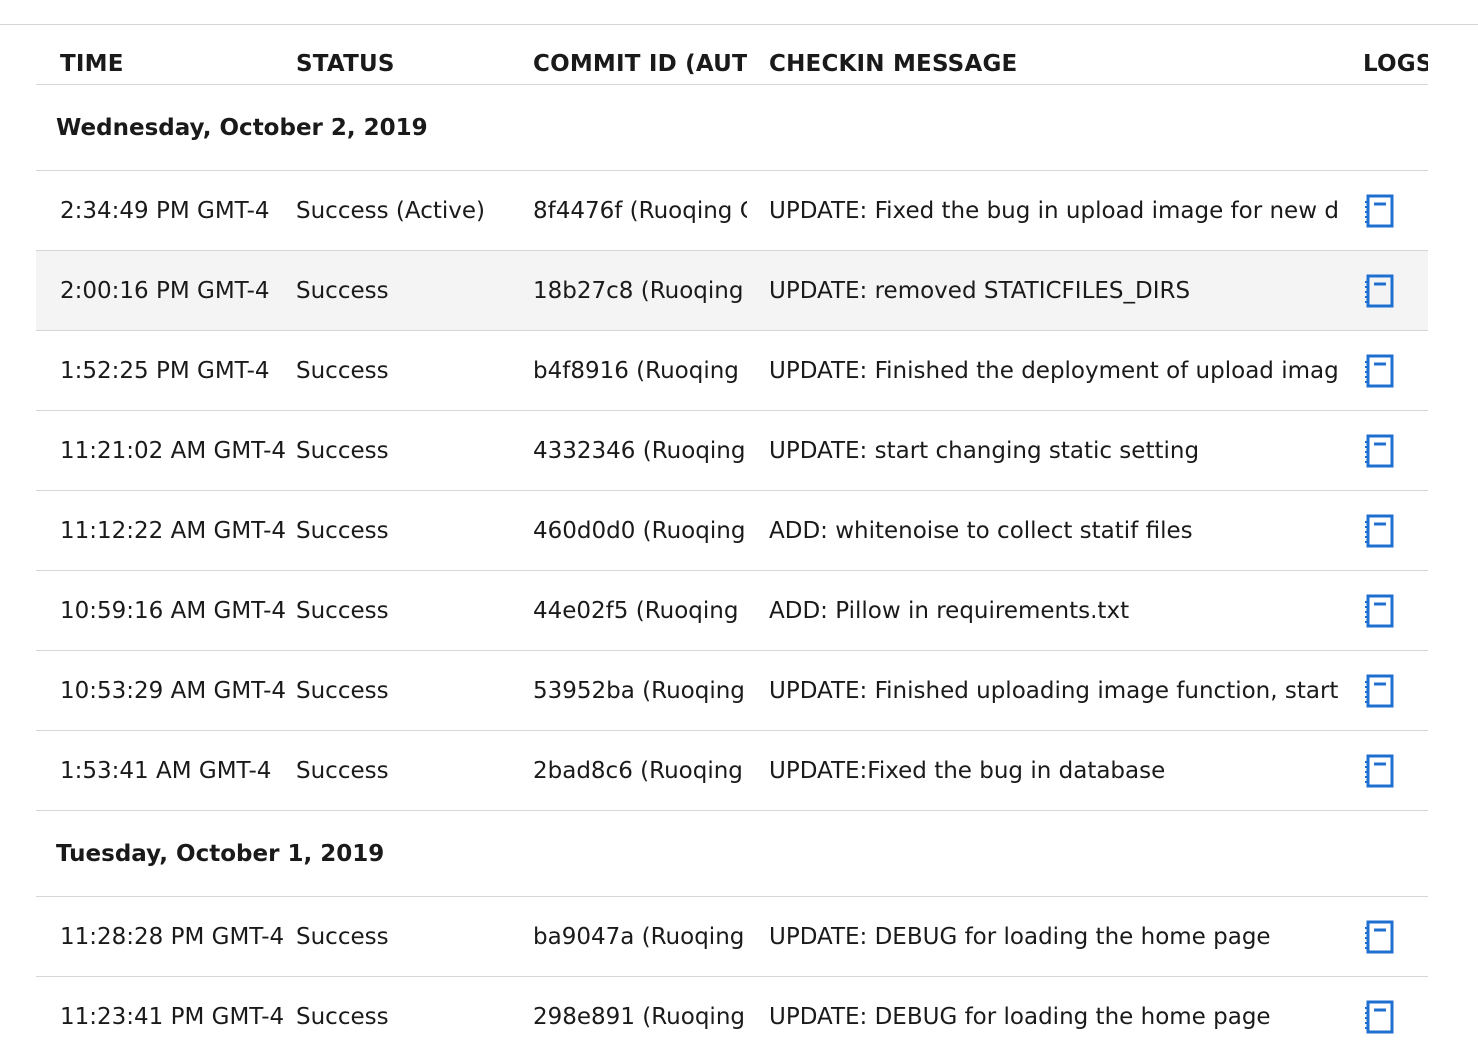 The height and width of the screenshot is (1044, 1478). What do you see at coordinates (640, 290) in the screenshot?
I see `row-commit-id: 18b27c8 (Ruoqing Chen)` at bounding box center [640, 290].